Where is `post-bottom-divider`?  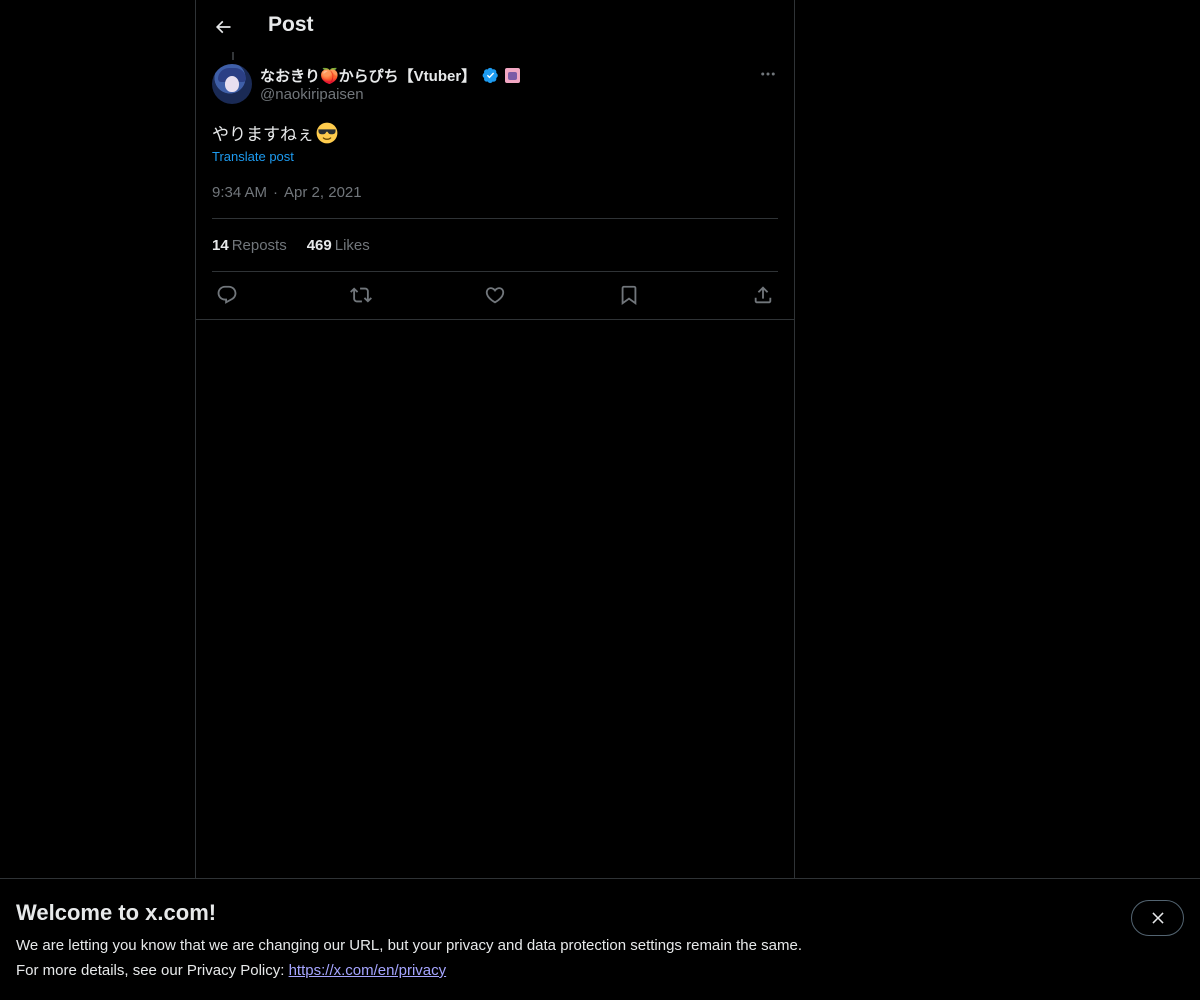
post-bottom-divider is located at coordinates (495, 319).